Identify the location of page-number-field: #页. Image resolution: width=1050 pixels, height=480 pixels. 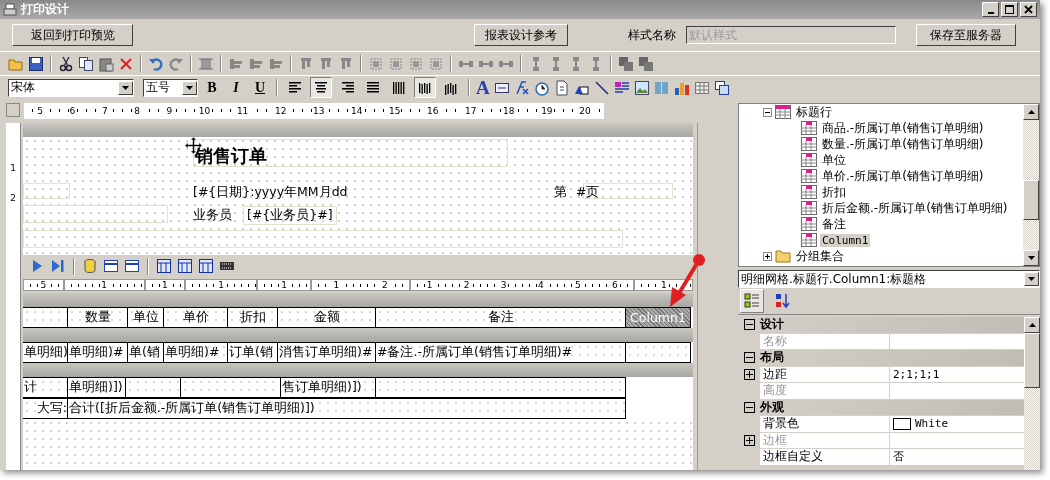
(588, 192).